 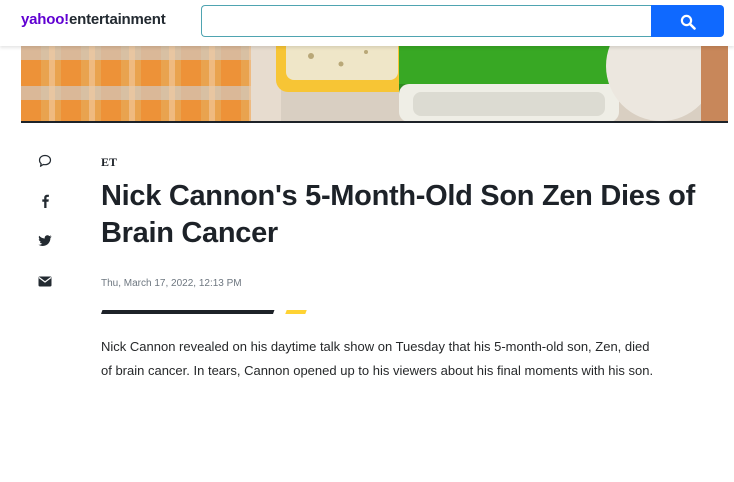 I want to click on twitter-share-button, so click(x=45, y=241).